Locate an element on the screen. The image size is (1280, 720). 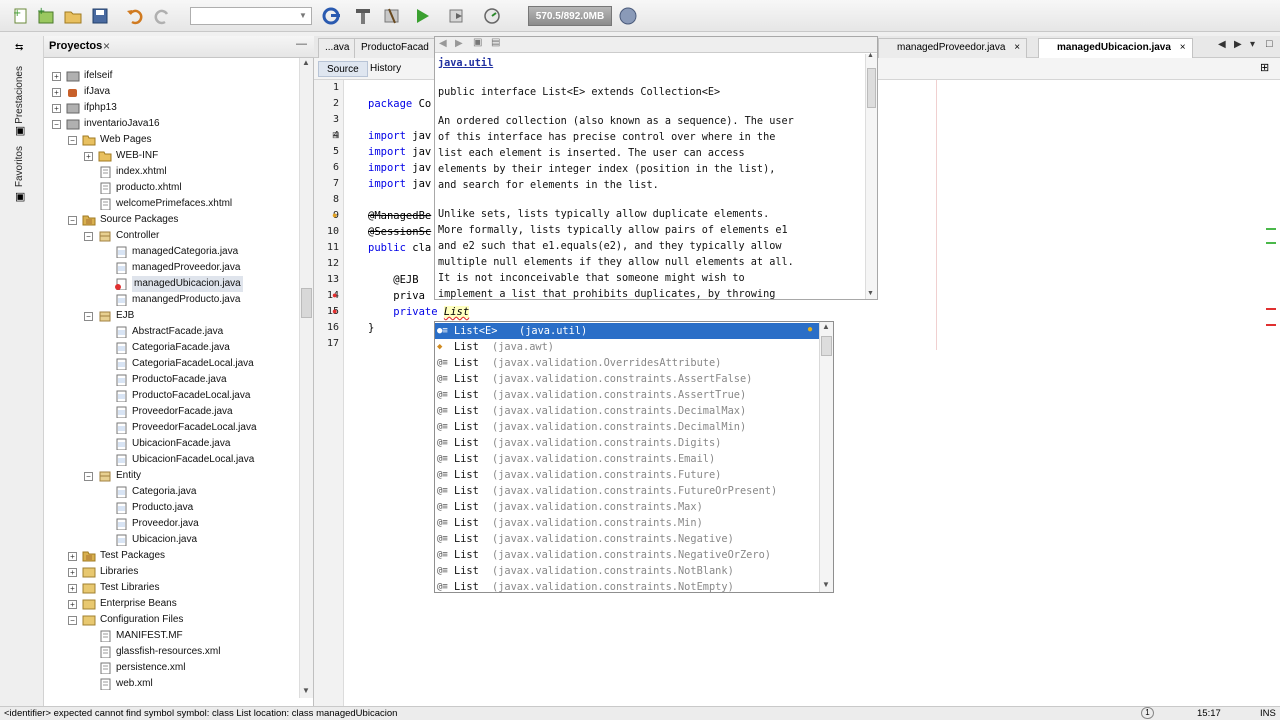
goto-source-icon: ▤ is located at coordinates (495, 42).